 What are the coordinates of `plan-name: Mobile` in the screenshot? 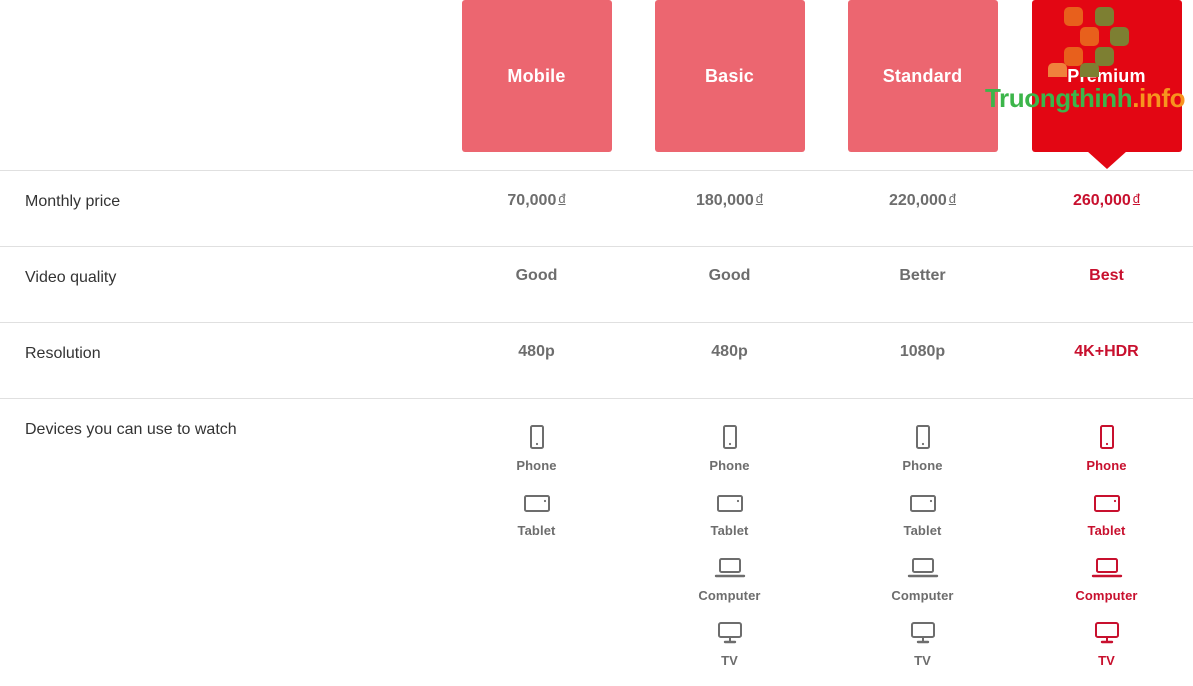 It's located at (536, 75).